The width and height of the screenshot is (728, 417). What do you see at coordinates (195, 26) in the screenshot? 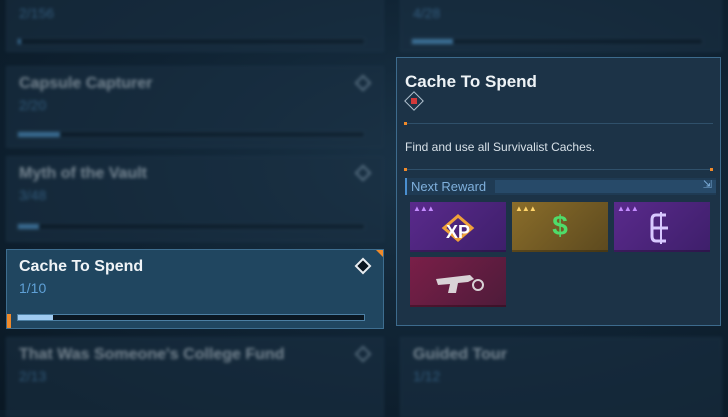
I see `challenge-card-top-left: 2/156` at bounding box center [195, 26].